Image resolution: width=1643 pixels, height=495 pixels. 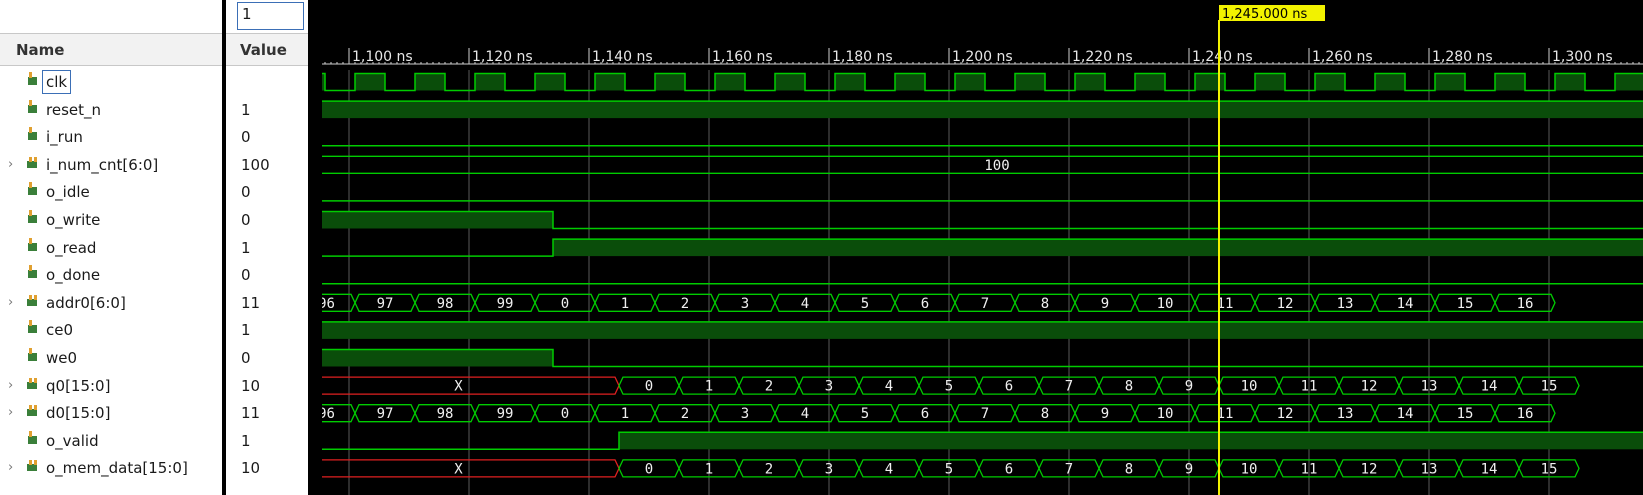 I want to click on signal-value: 10, so click(x=251, y=385).